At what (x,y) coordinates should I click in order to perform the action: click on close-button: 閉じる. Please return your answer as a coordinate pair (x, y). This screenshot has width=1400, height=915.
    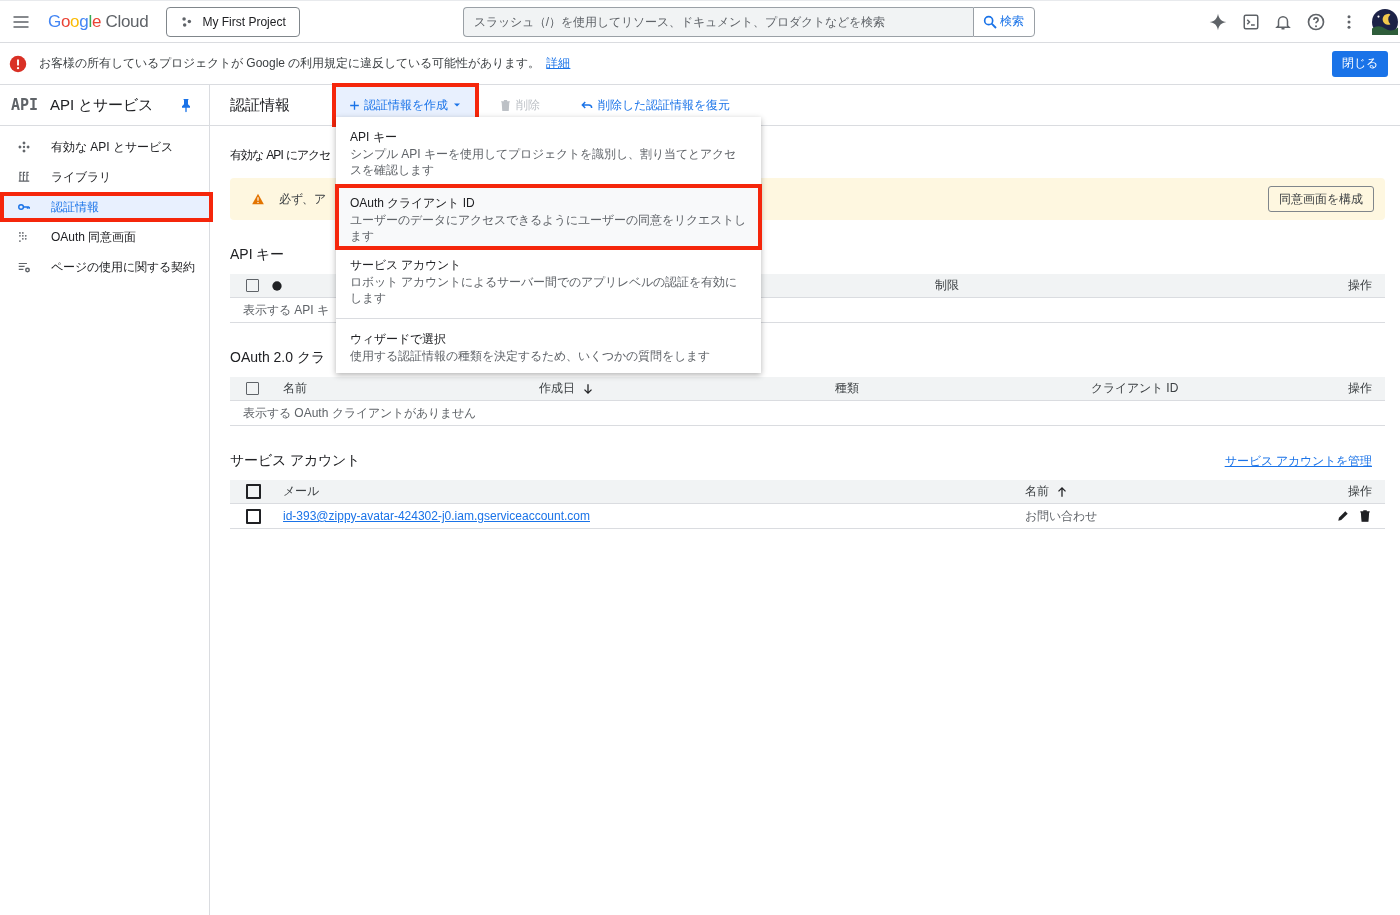
    Looking at the image, I should click on (1360, 63).